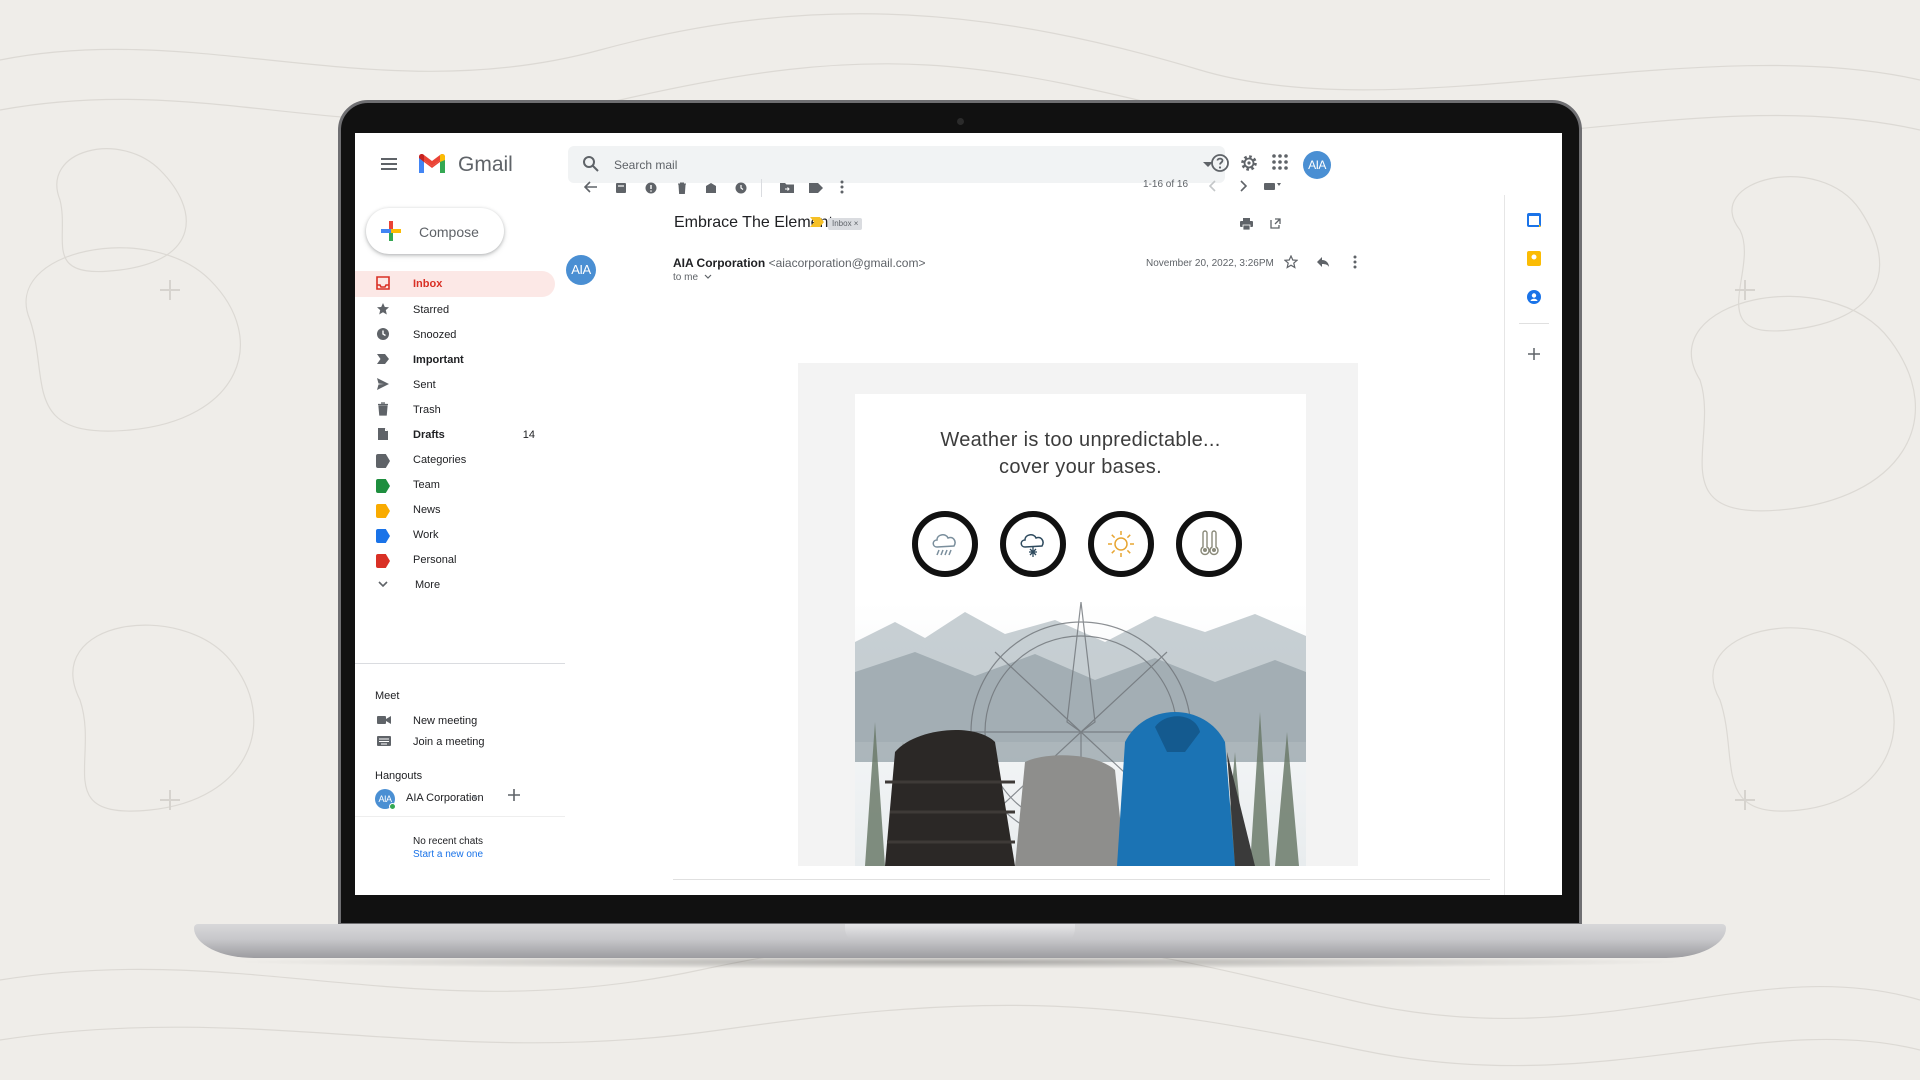 The image size is (1920, 1080). Describe the element at coordinates (383, 334) in the screenshot. I see `clock-icon` at that location.